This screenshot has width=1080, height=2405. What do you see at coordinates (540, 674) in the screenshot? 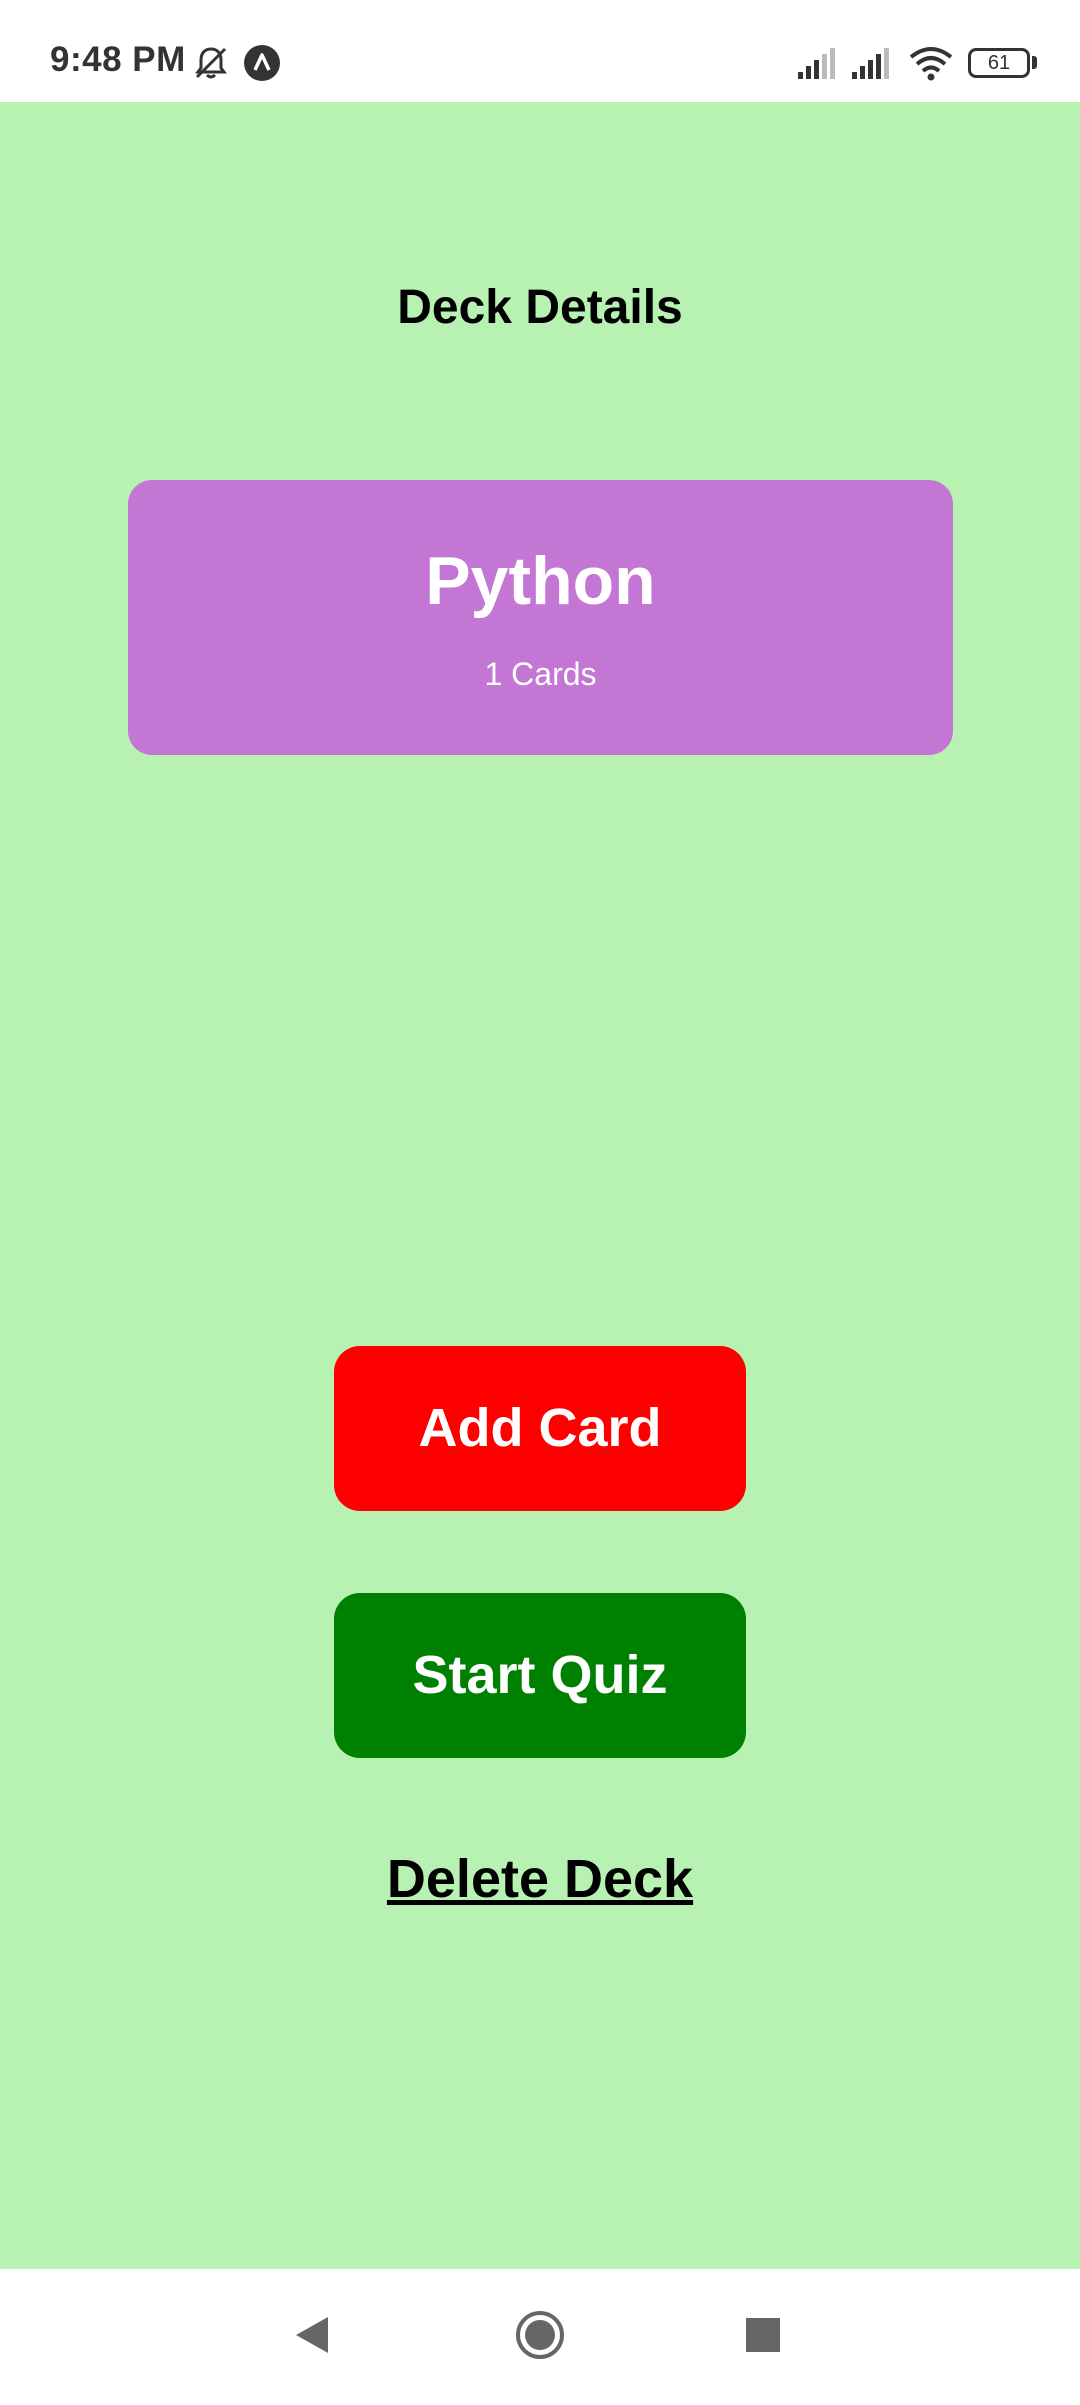
I see `deck-card-count: 1 Cards` at bounding box center [540, 674].